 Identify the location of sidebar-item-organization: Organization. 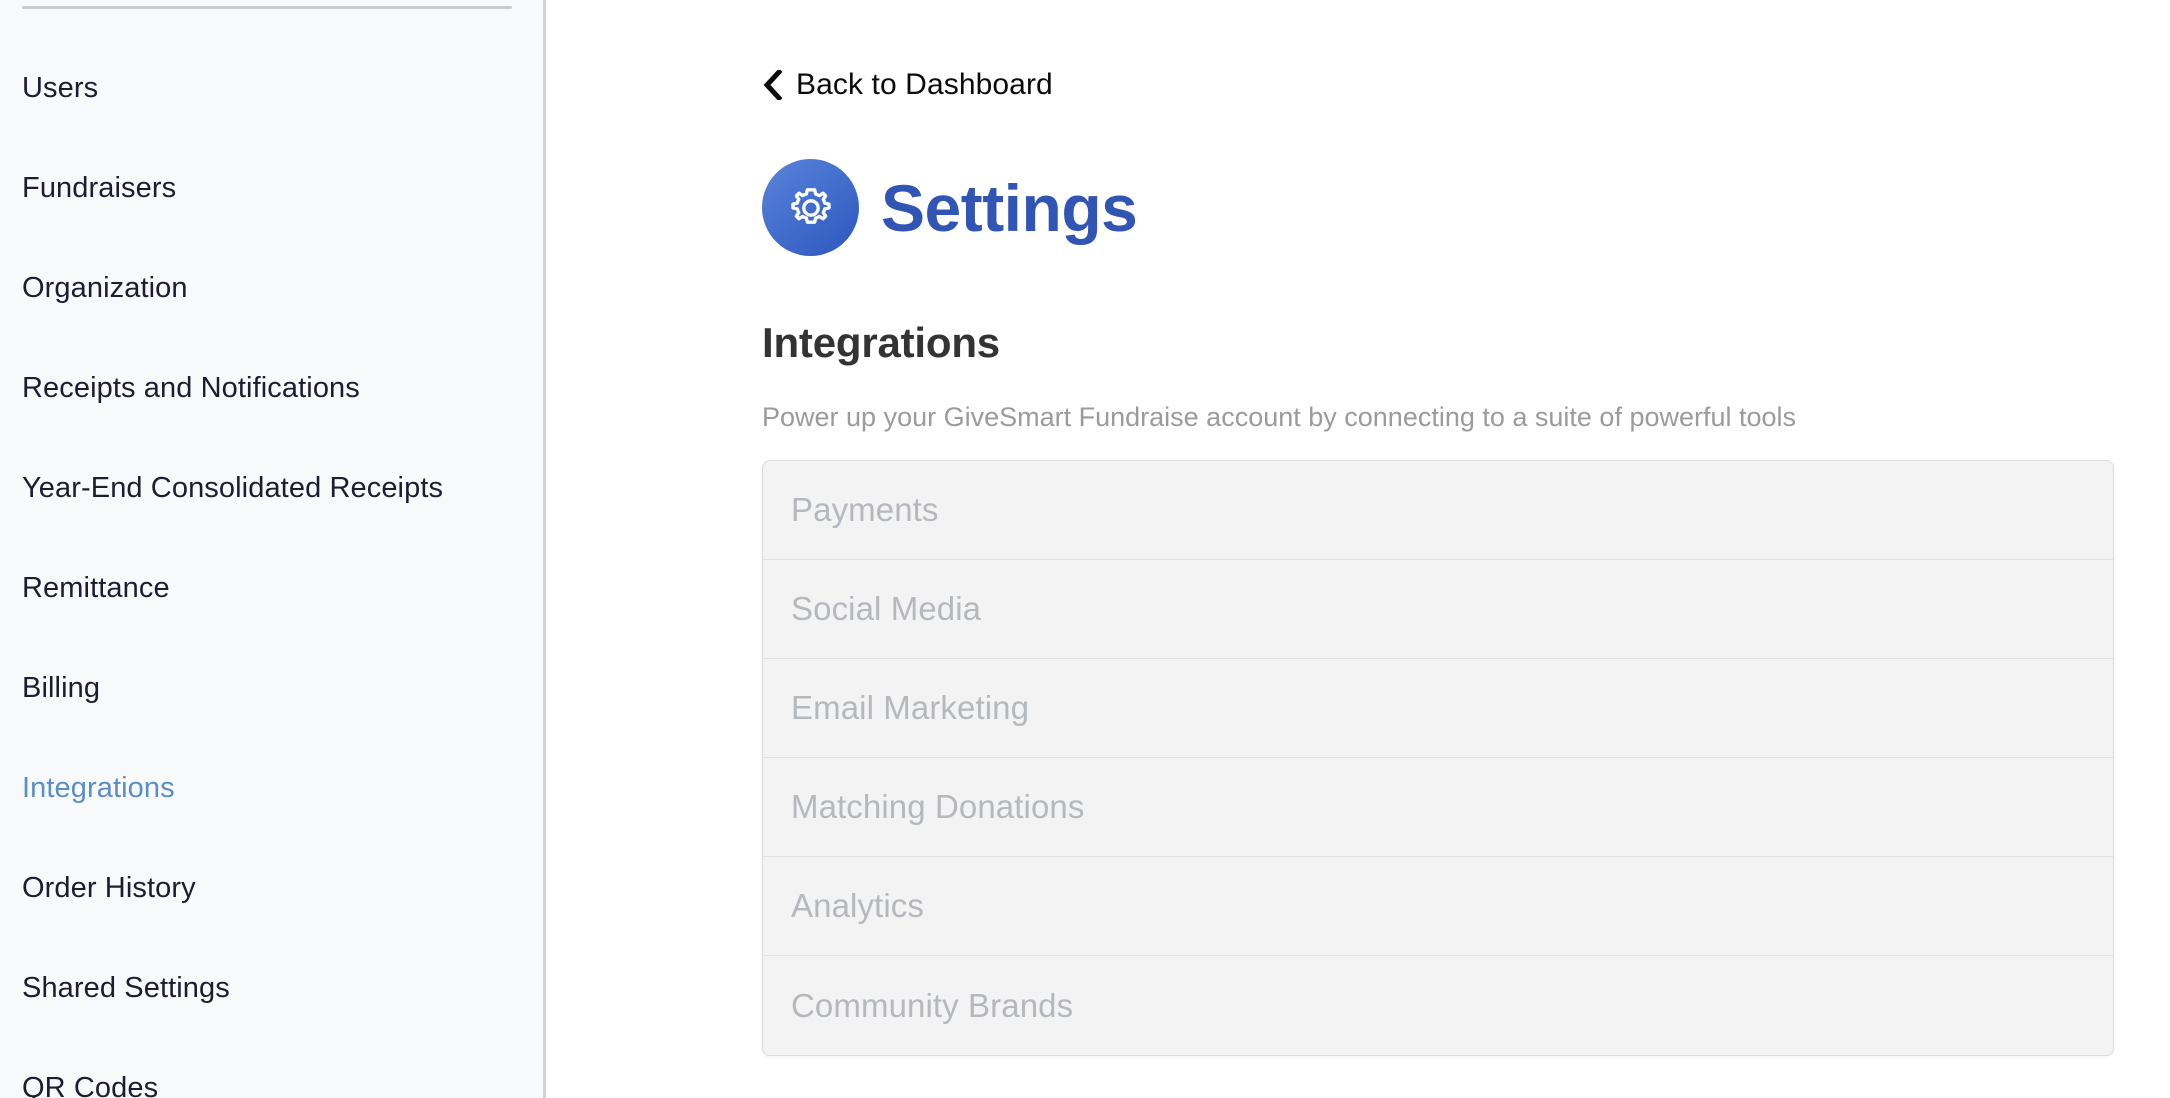
(271, 288).